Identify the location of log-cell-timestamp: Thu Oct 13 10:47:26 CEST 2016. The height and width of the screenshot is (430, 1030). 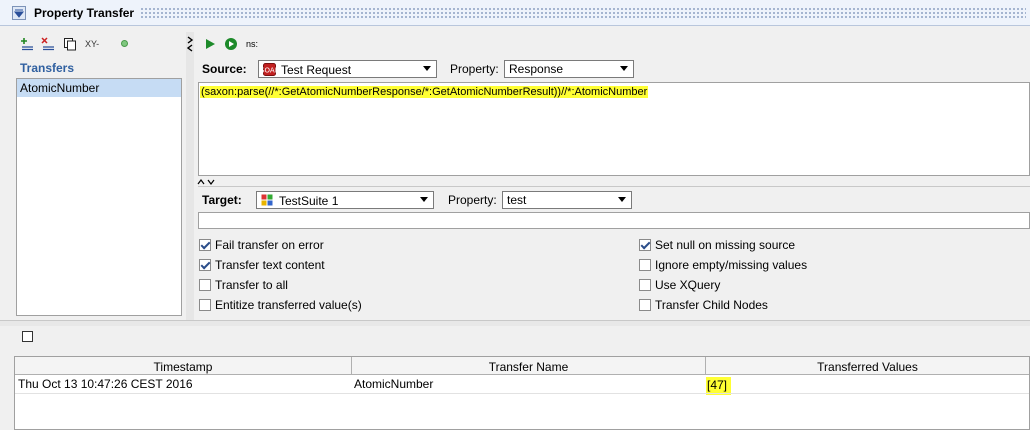
(105, 384).